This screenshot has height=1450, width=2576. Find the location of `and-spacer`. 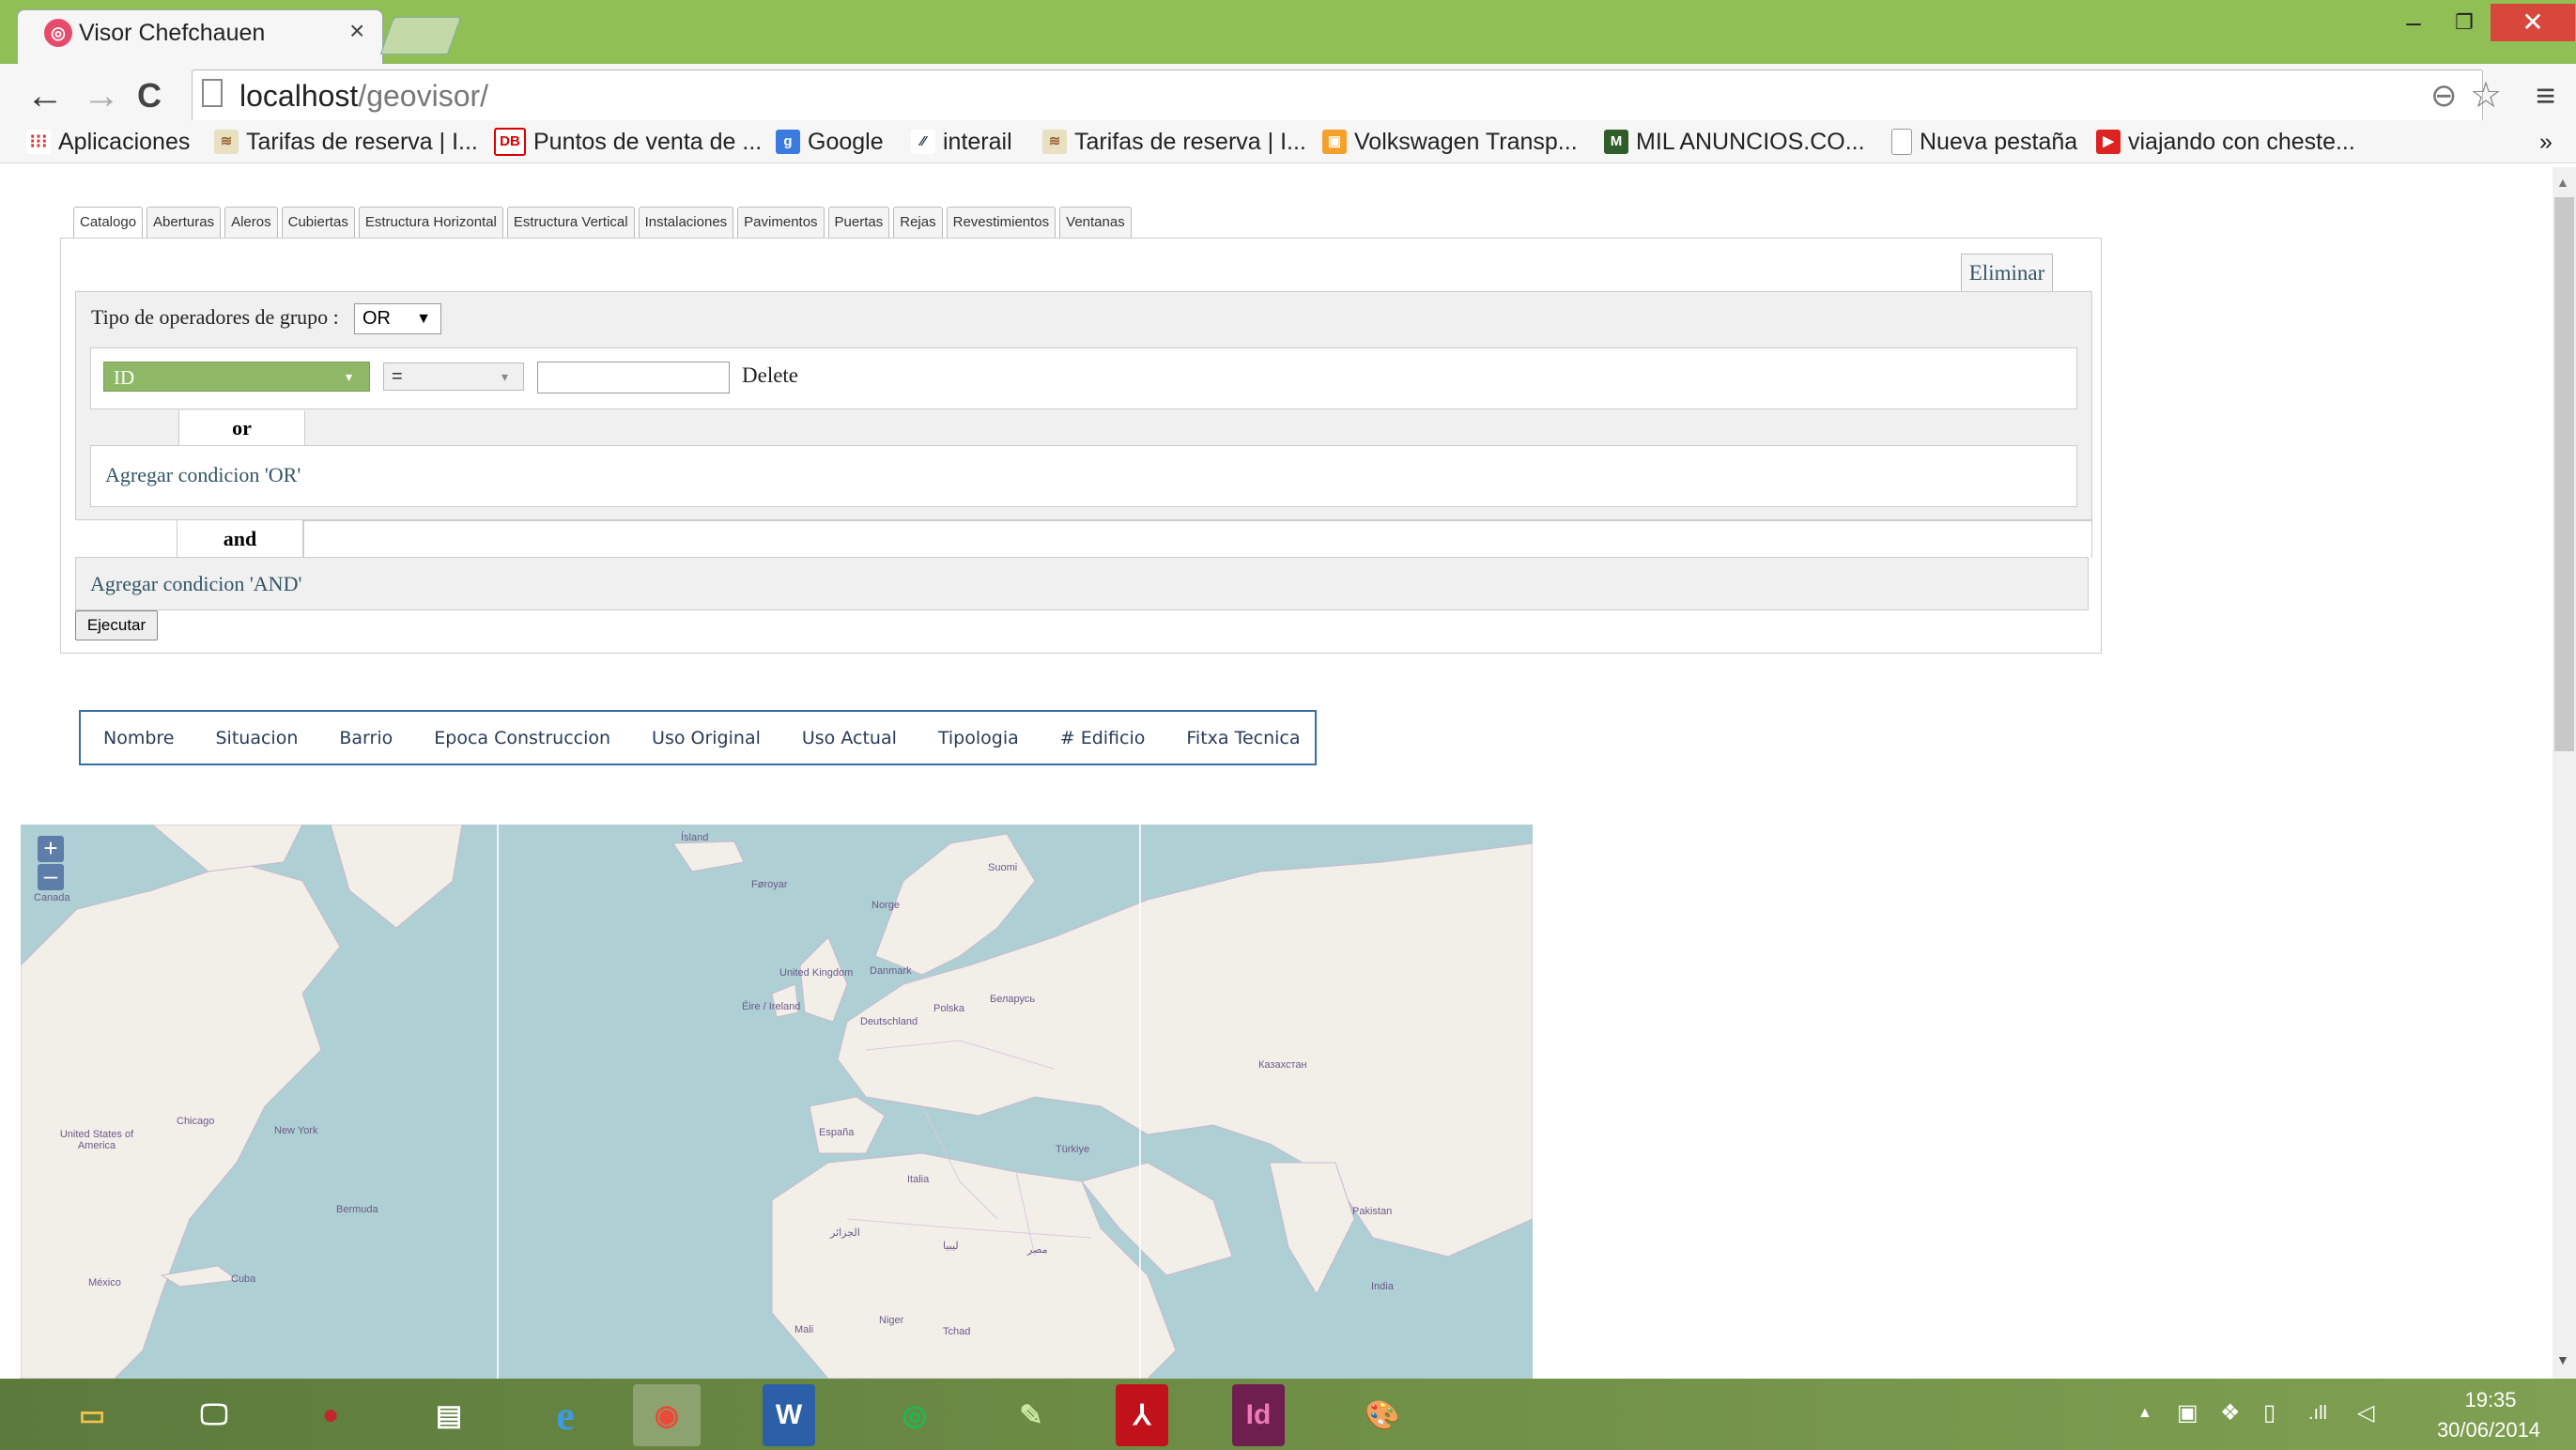

and-spacer is located at coordinates (126, 539).